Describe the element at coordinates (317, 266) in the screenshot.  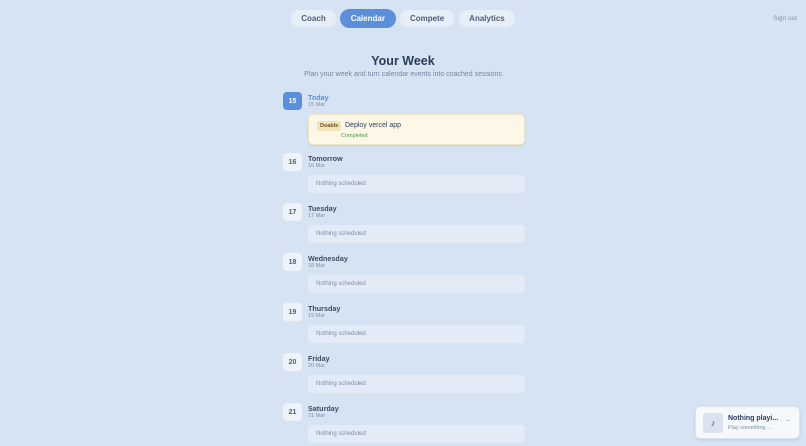
I see `day-date: 18 Mar` at that location.